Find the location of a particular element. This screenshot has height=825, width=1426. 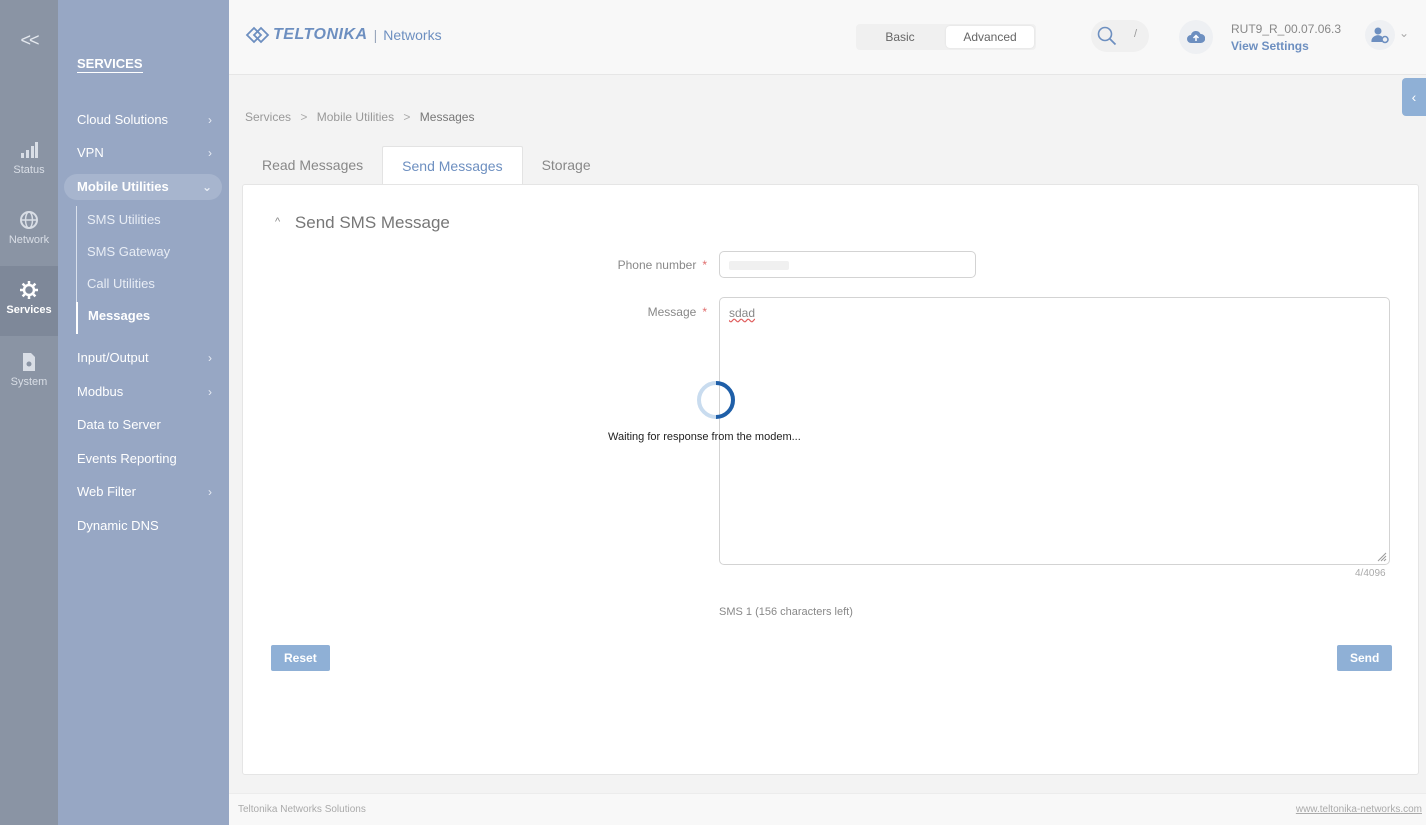

collapse-caret-icon: ^ is located at coordinates (278, 222).